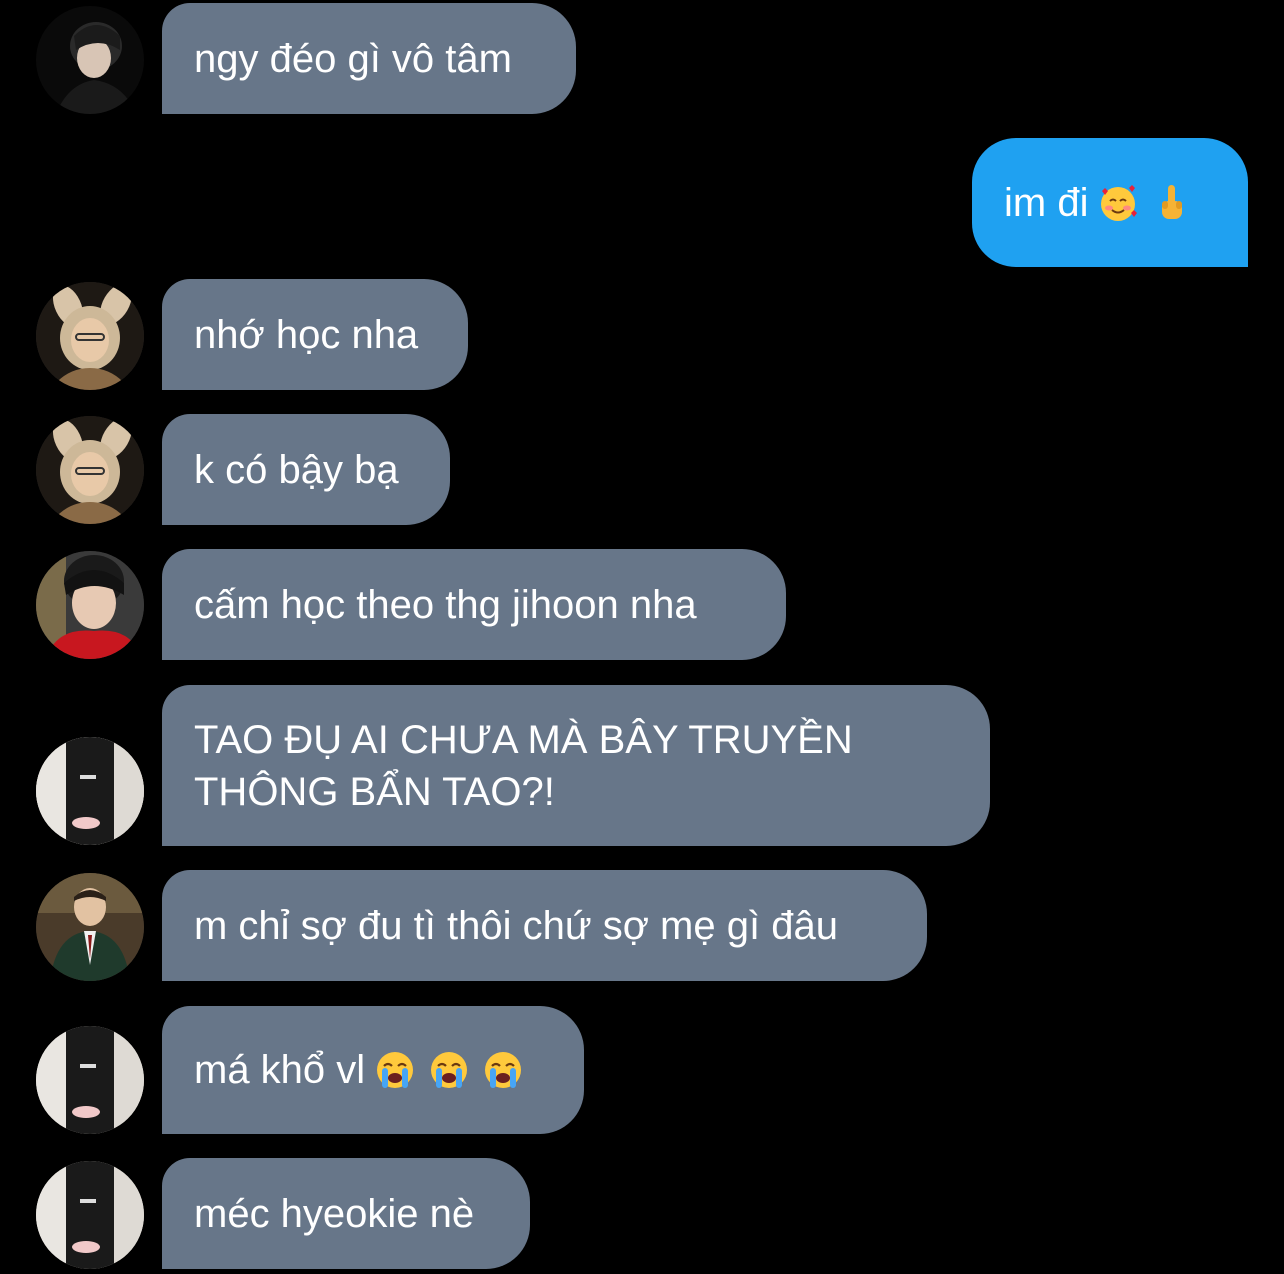  I want to click on message-text: m chỉ sợ đu tì thôi chứ sợ mẹ gì đâu, so click(516, 925).